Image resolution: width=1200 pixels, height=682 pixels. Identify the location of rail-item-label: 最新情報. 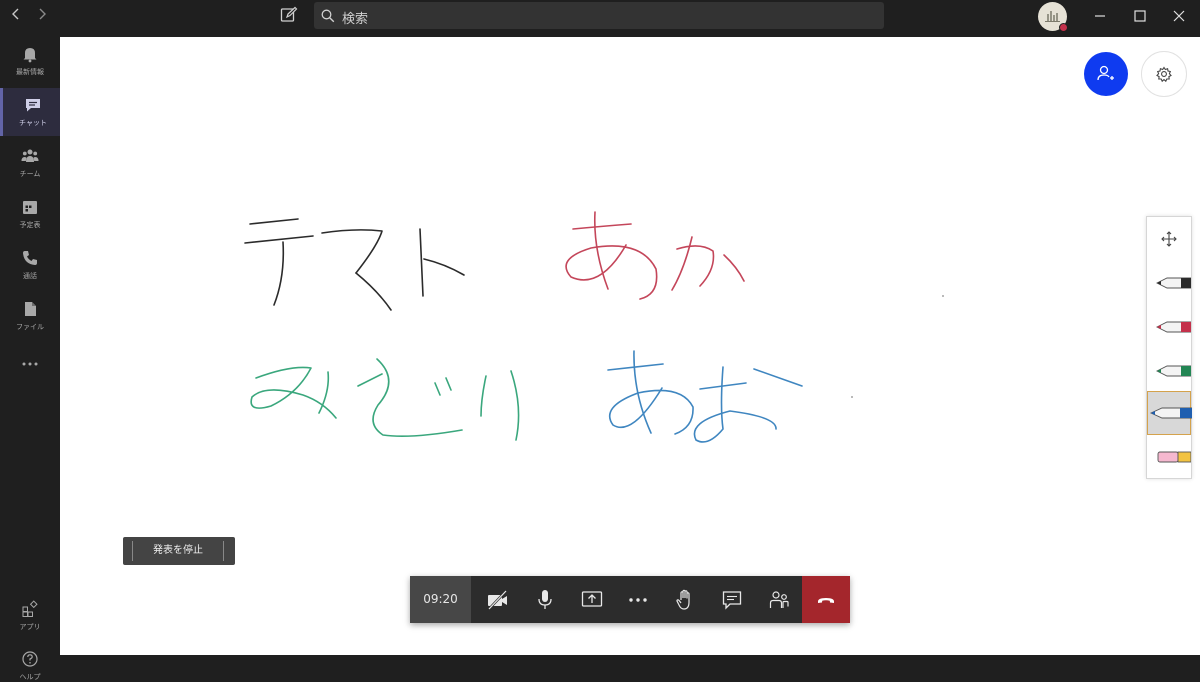
(30, 72).